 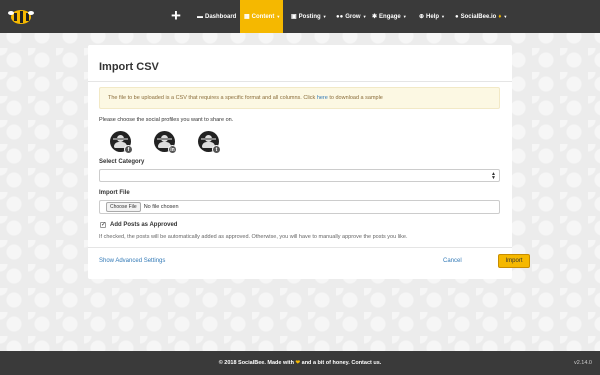 I want to click on version-label: v2.14.0, so click(x=582, y=363).